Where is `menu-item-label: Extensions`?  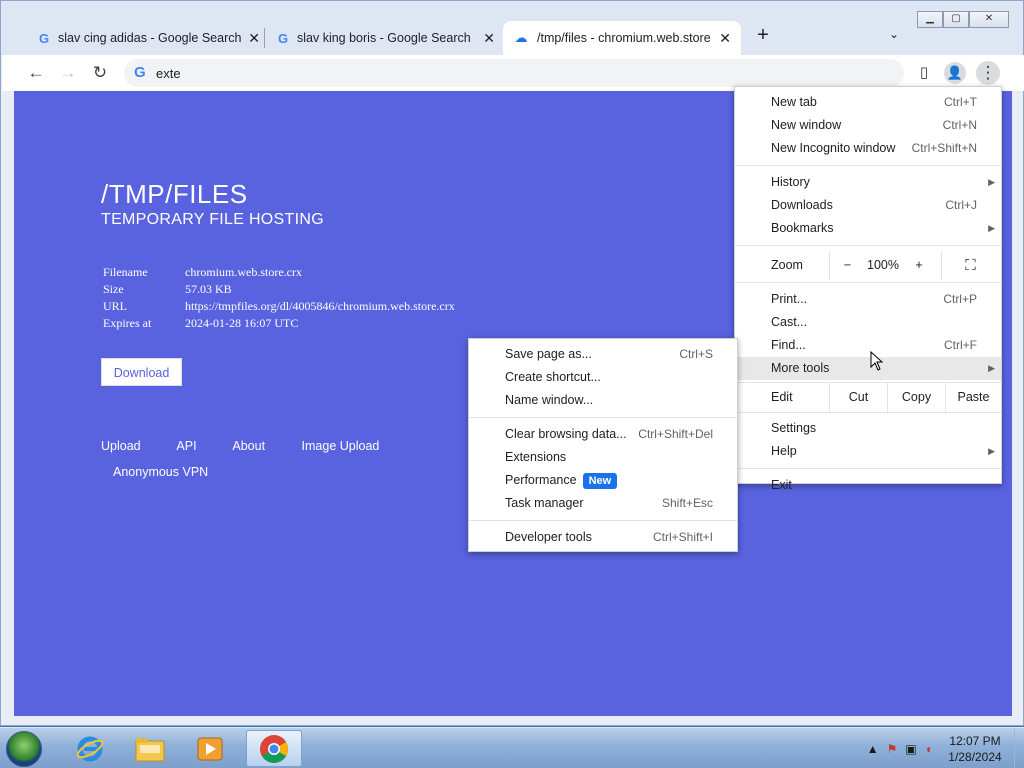
menu-item-label: Extensions is located at coordinates (536, 457).